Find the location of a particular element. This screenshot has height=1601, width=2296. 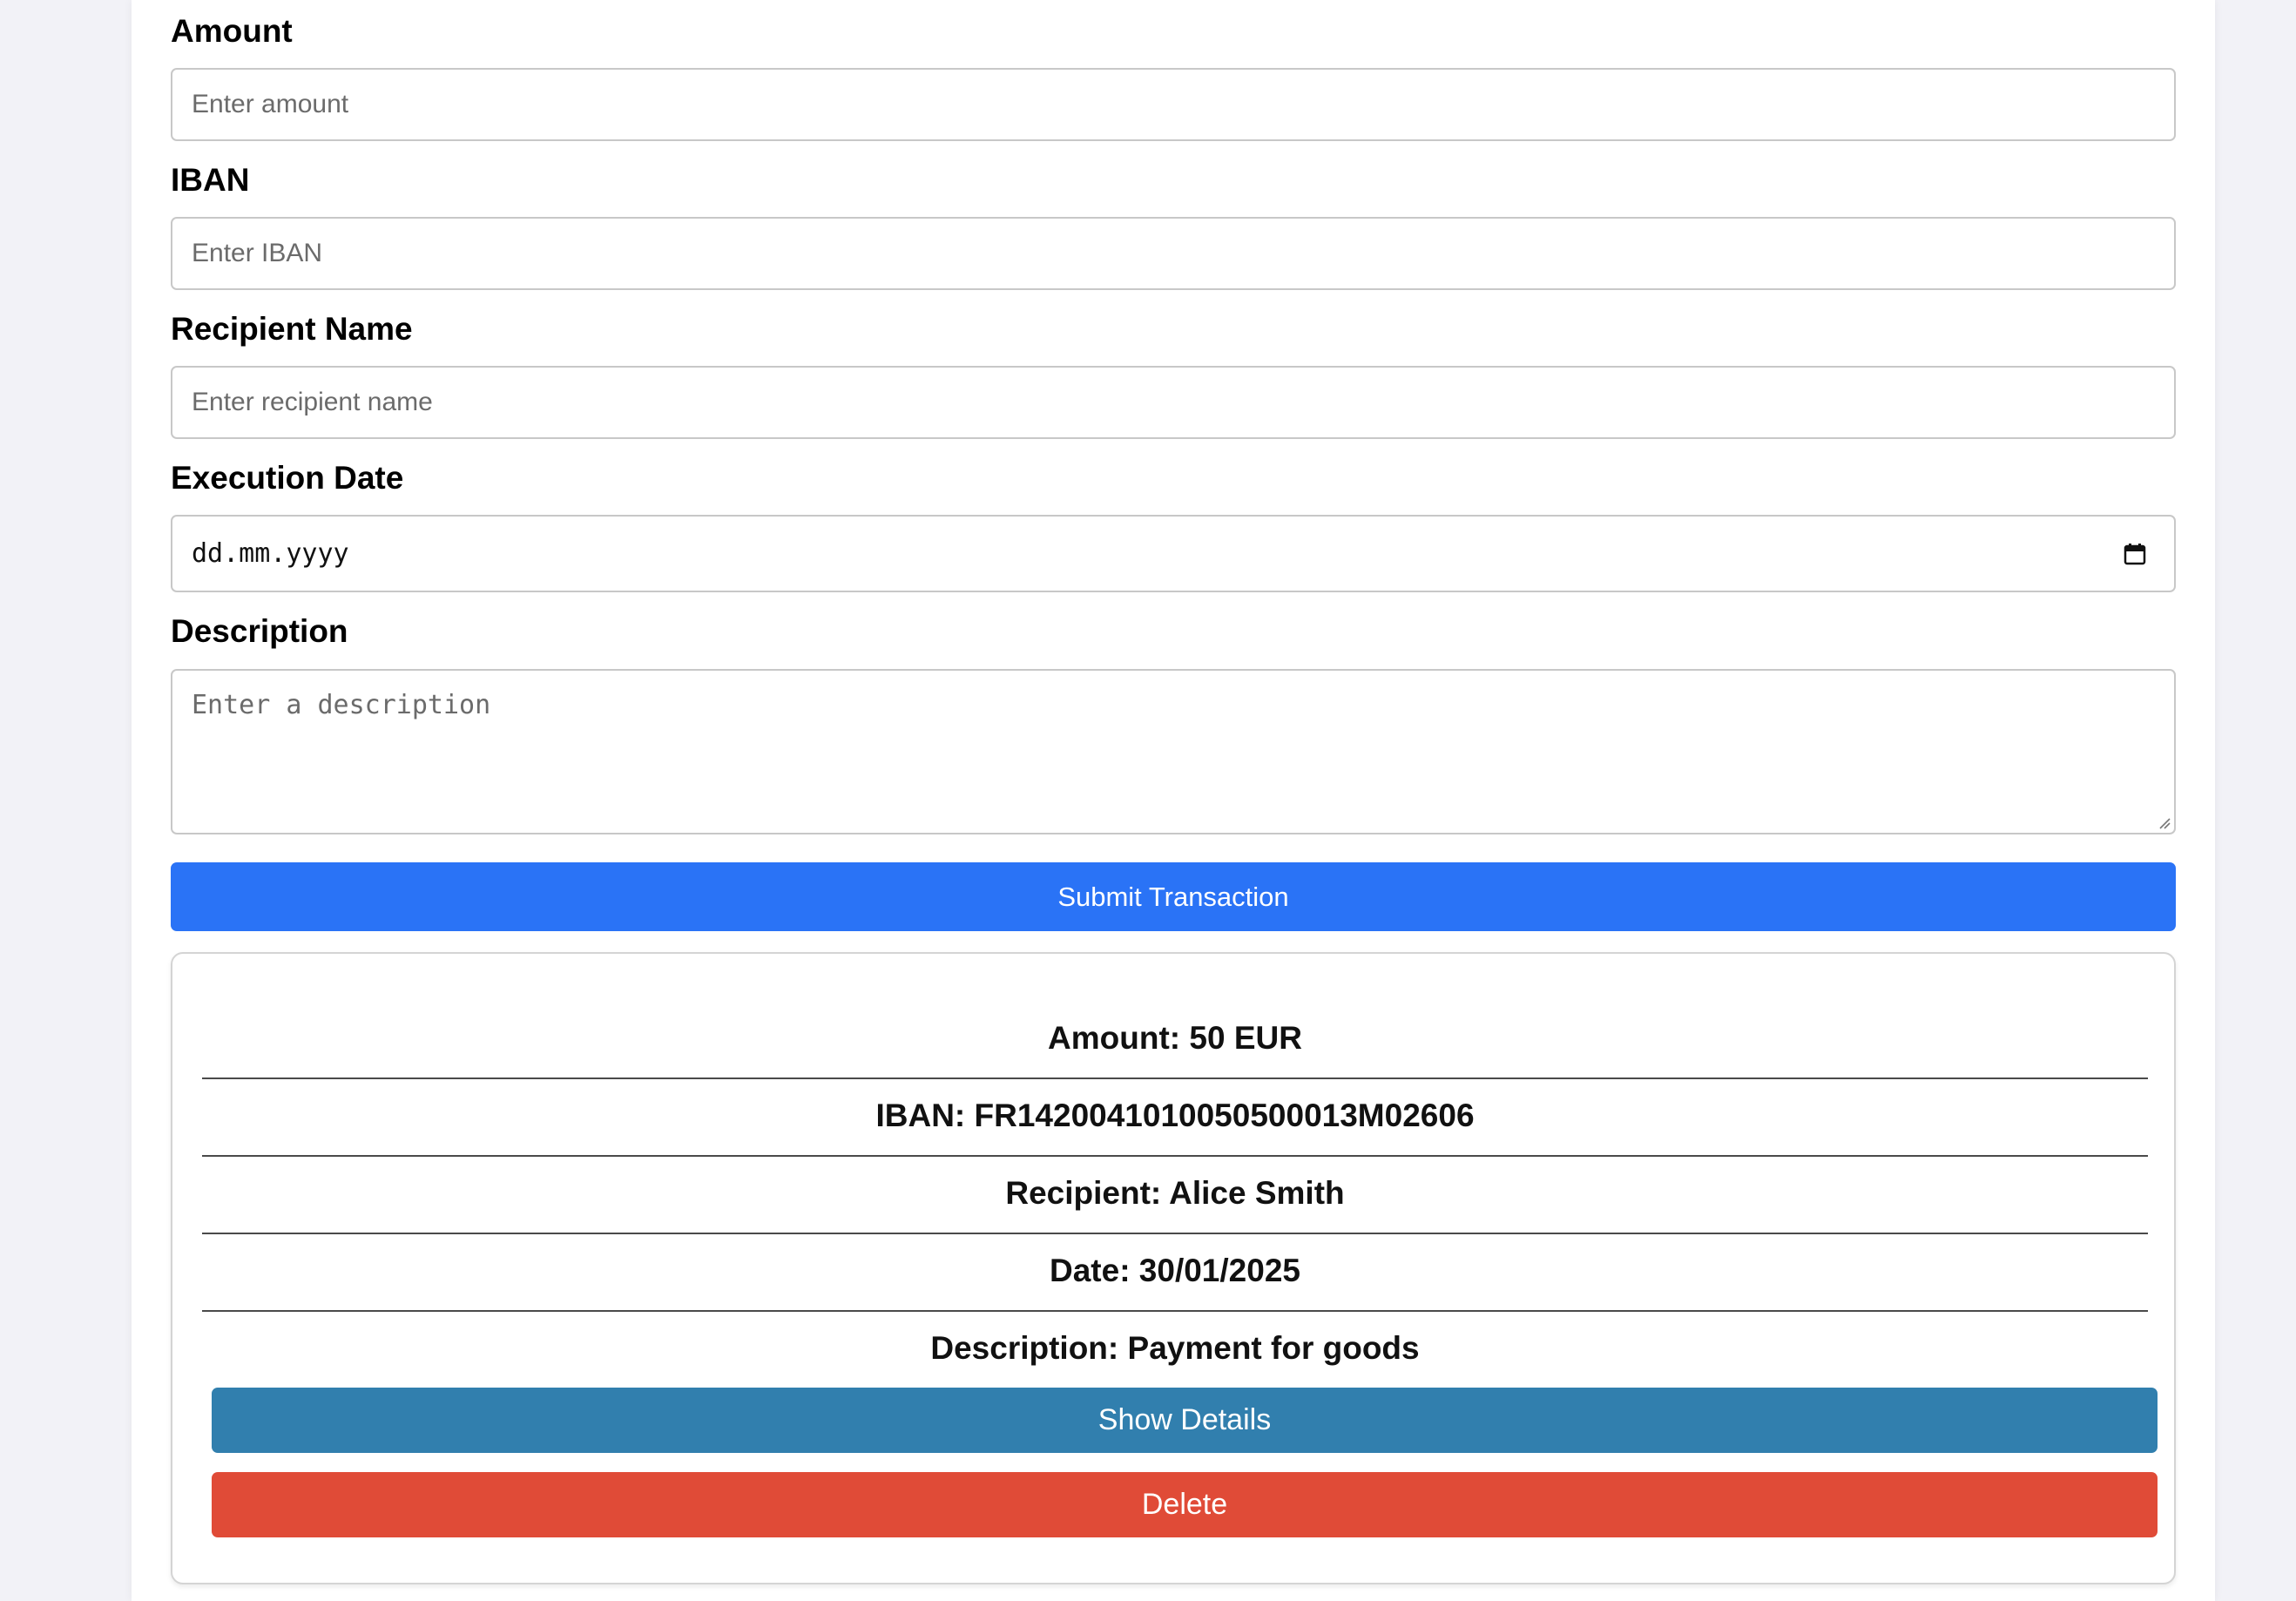

transaction-date: Date: 30/01/2025 is located at coordinates (1175, 1270).